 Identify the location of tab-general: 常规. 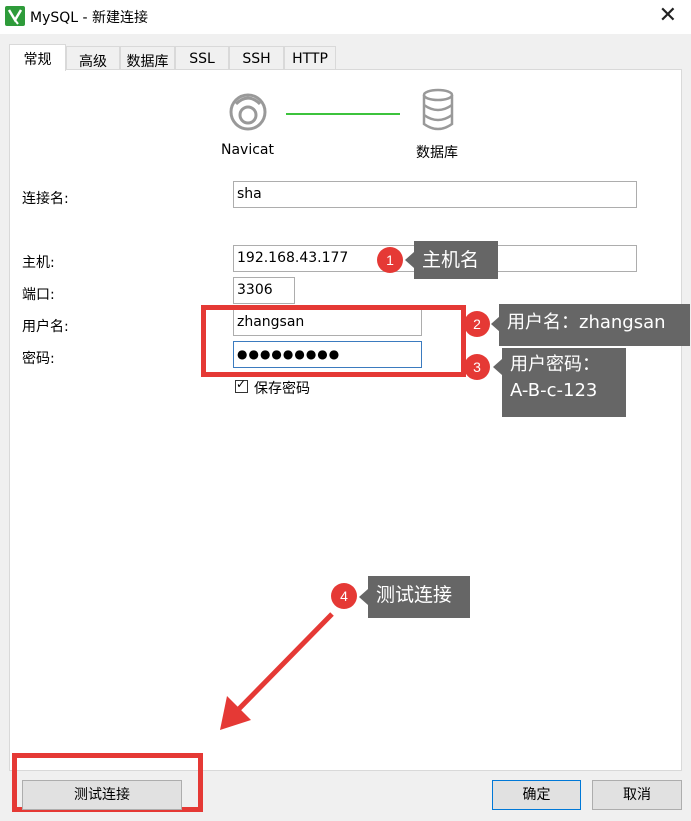
(37, 57).